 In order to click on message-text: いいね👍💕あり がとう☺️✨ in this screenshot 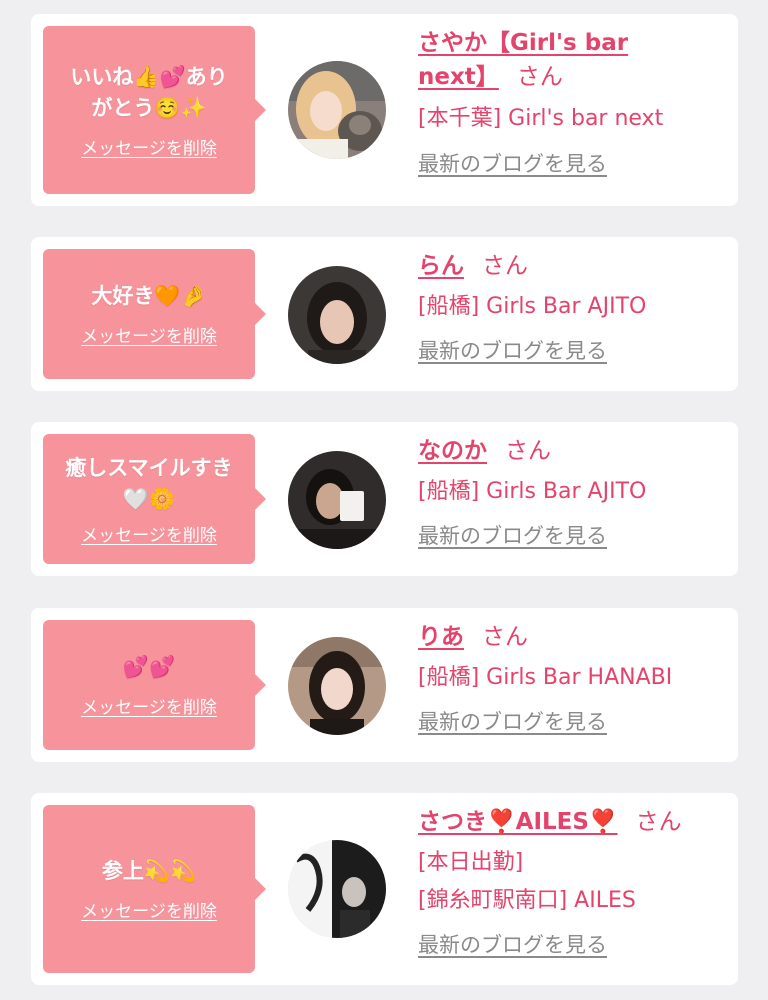, I will do `click(149, 92)`.